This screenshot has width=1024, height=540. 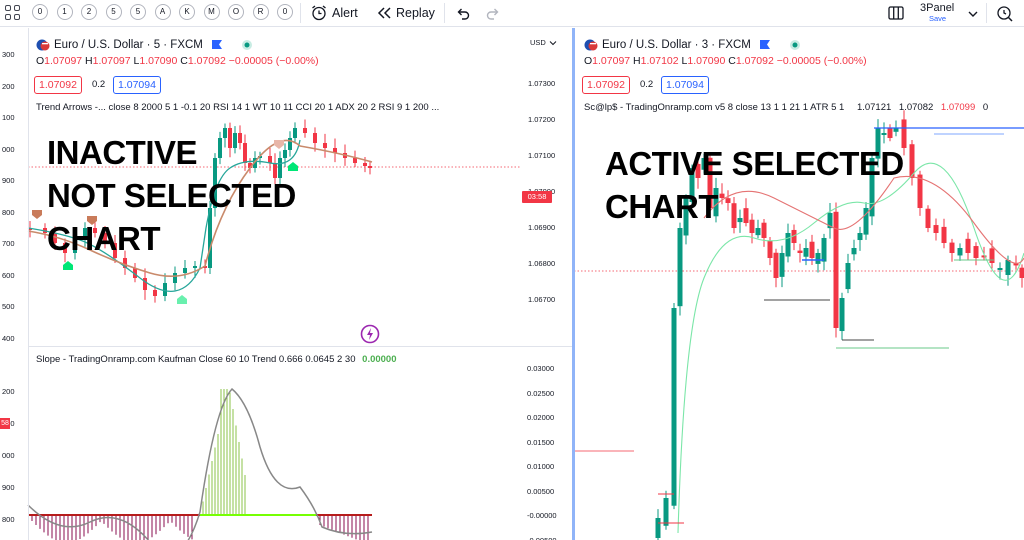 What do you see at coordinates (542, 299) in the screenshot?
I see `axis-tick-label: 1.06700` at bounding box center [542, 299].